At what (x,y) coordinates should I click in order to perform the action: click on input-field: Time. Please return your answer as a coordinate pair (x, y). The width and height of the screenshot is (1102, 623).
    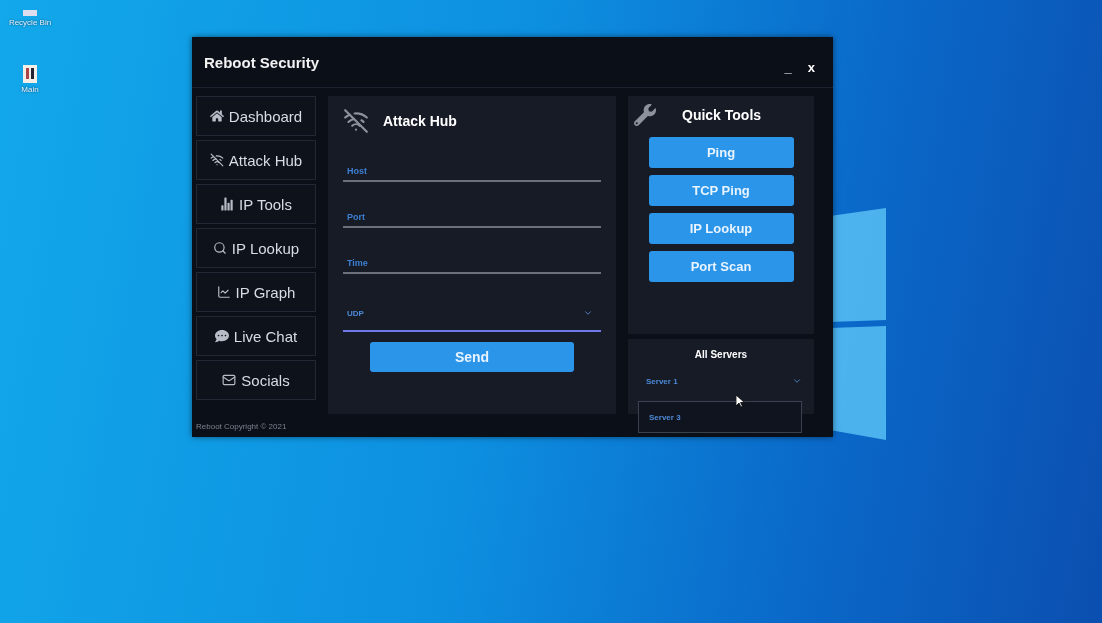
    Looking at the image, I should click on (472, 257).